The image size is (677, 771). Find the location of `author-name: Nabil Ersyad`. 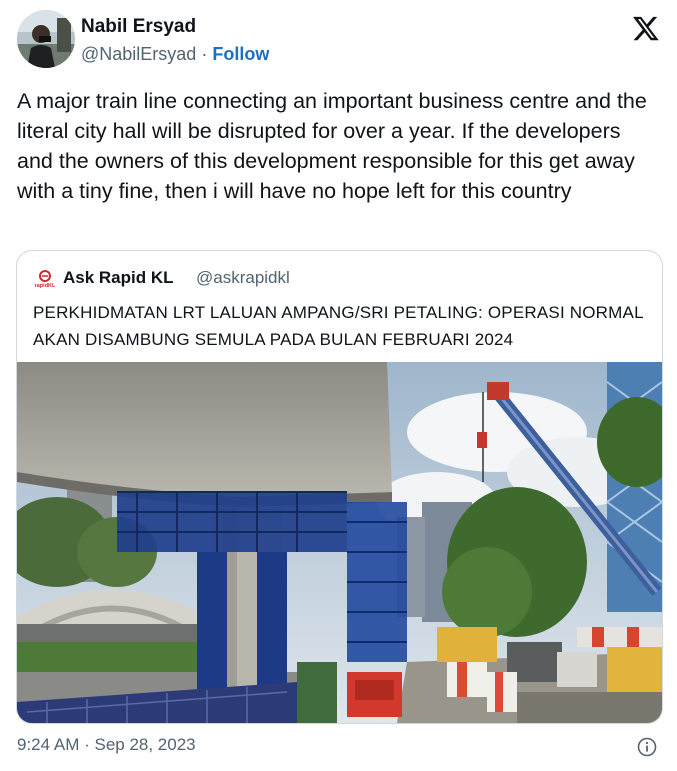

author-name: Nabil Ersyad is located at coordinates (138, 27).